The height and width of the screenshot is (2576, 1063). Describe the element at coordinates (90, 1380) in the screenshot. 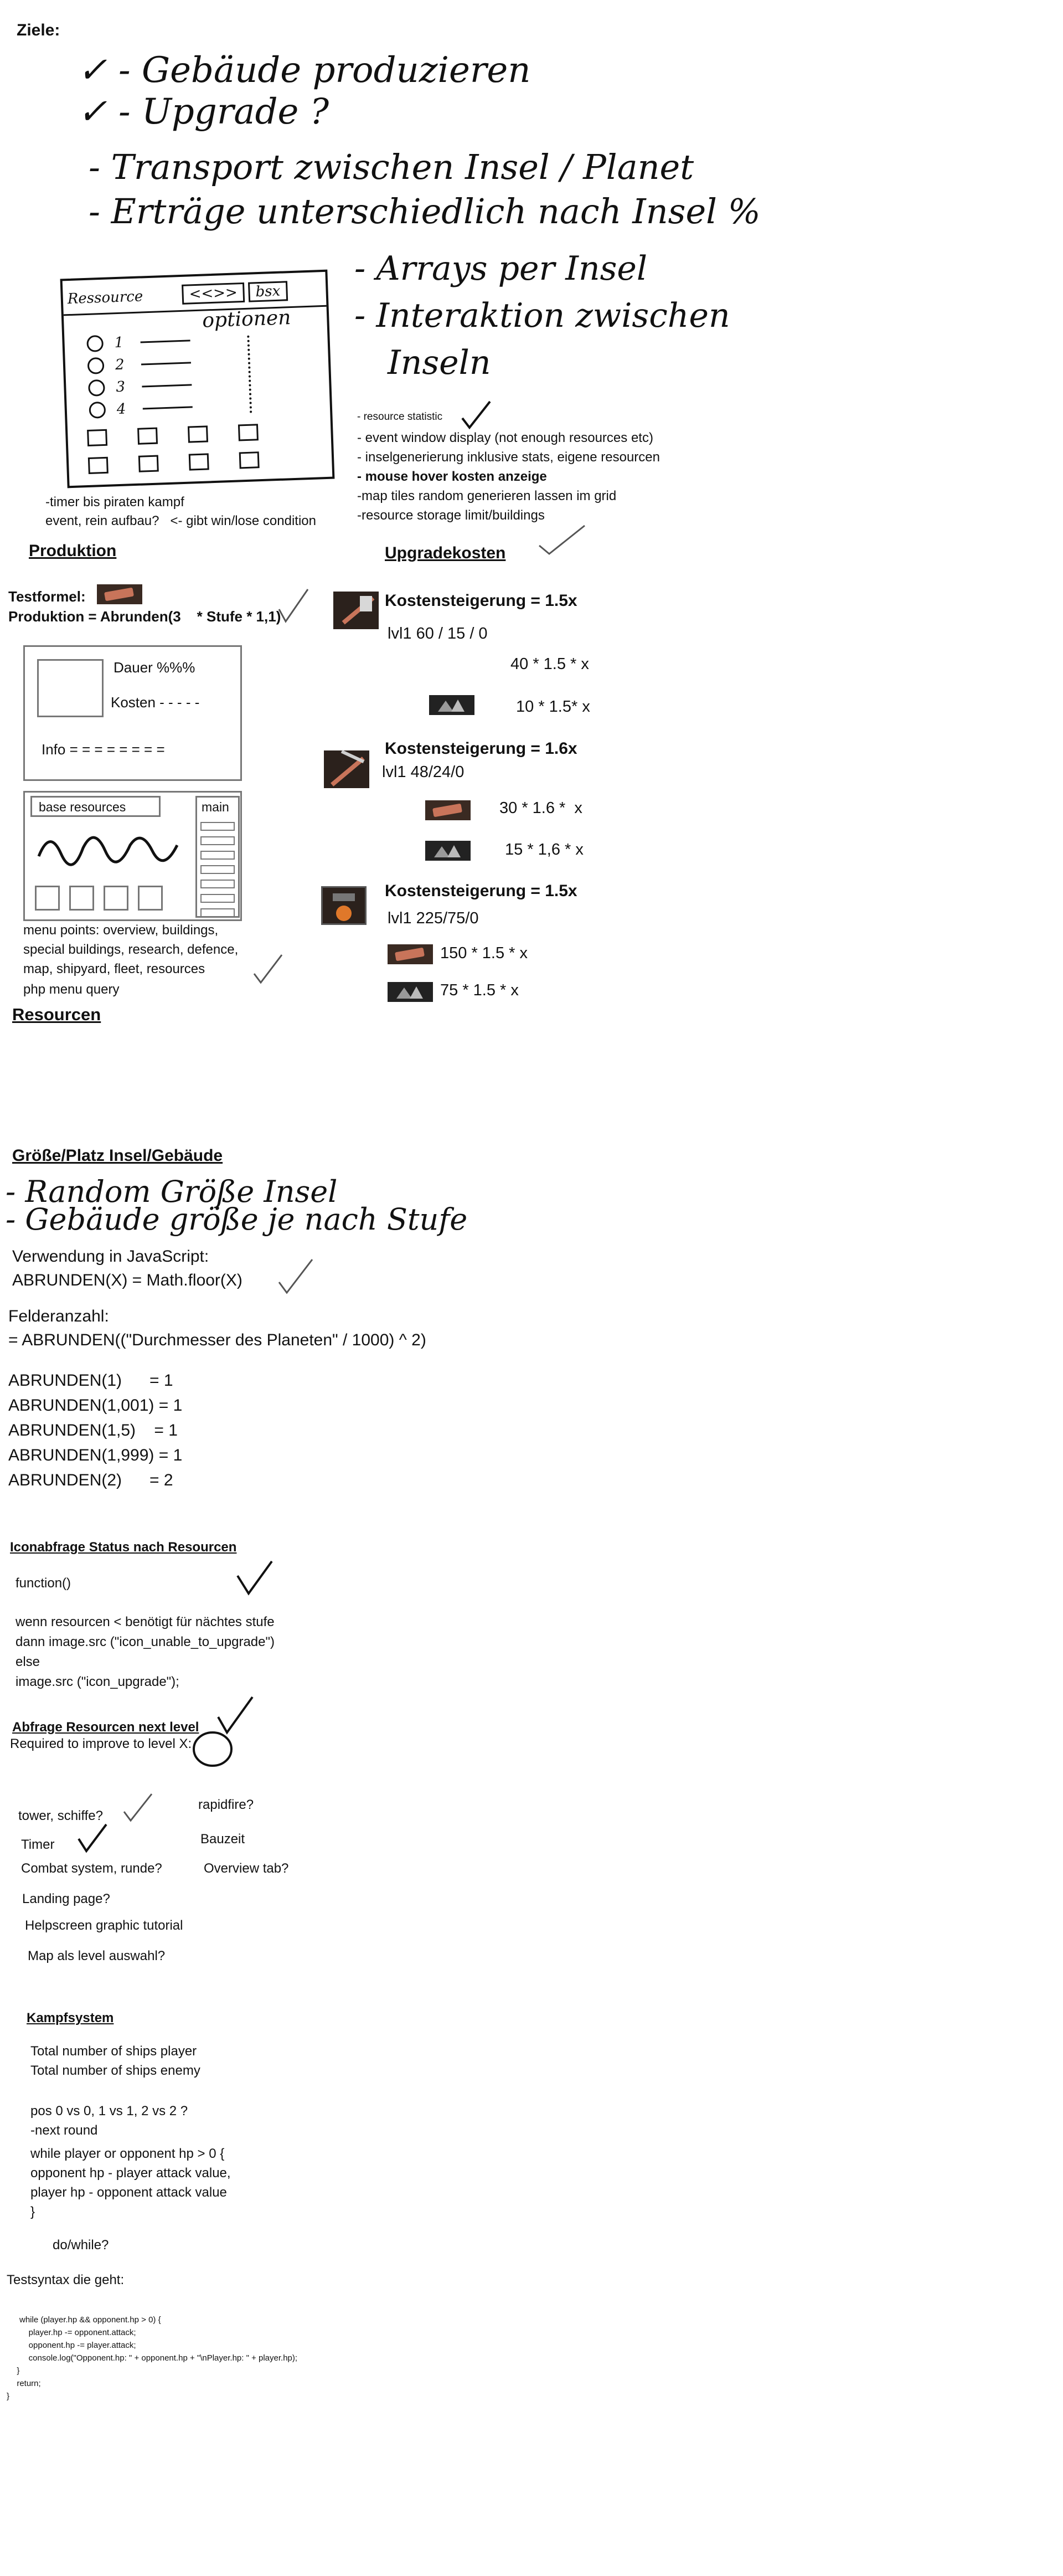

I see `abrunden-example: ABRUNDEN(1) = 1` at that location.